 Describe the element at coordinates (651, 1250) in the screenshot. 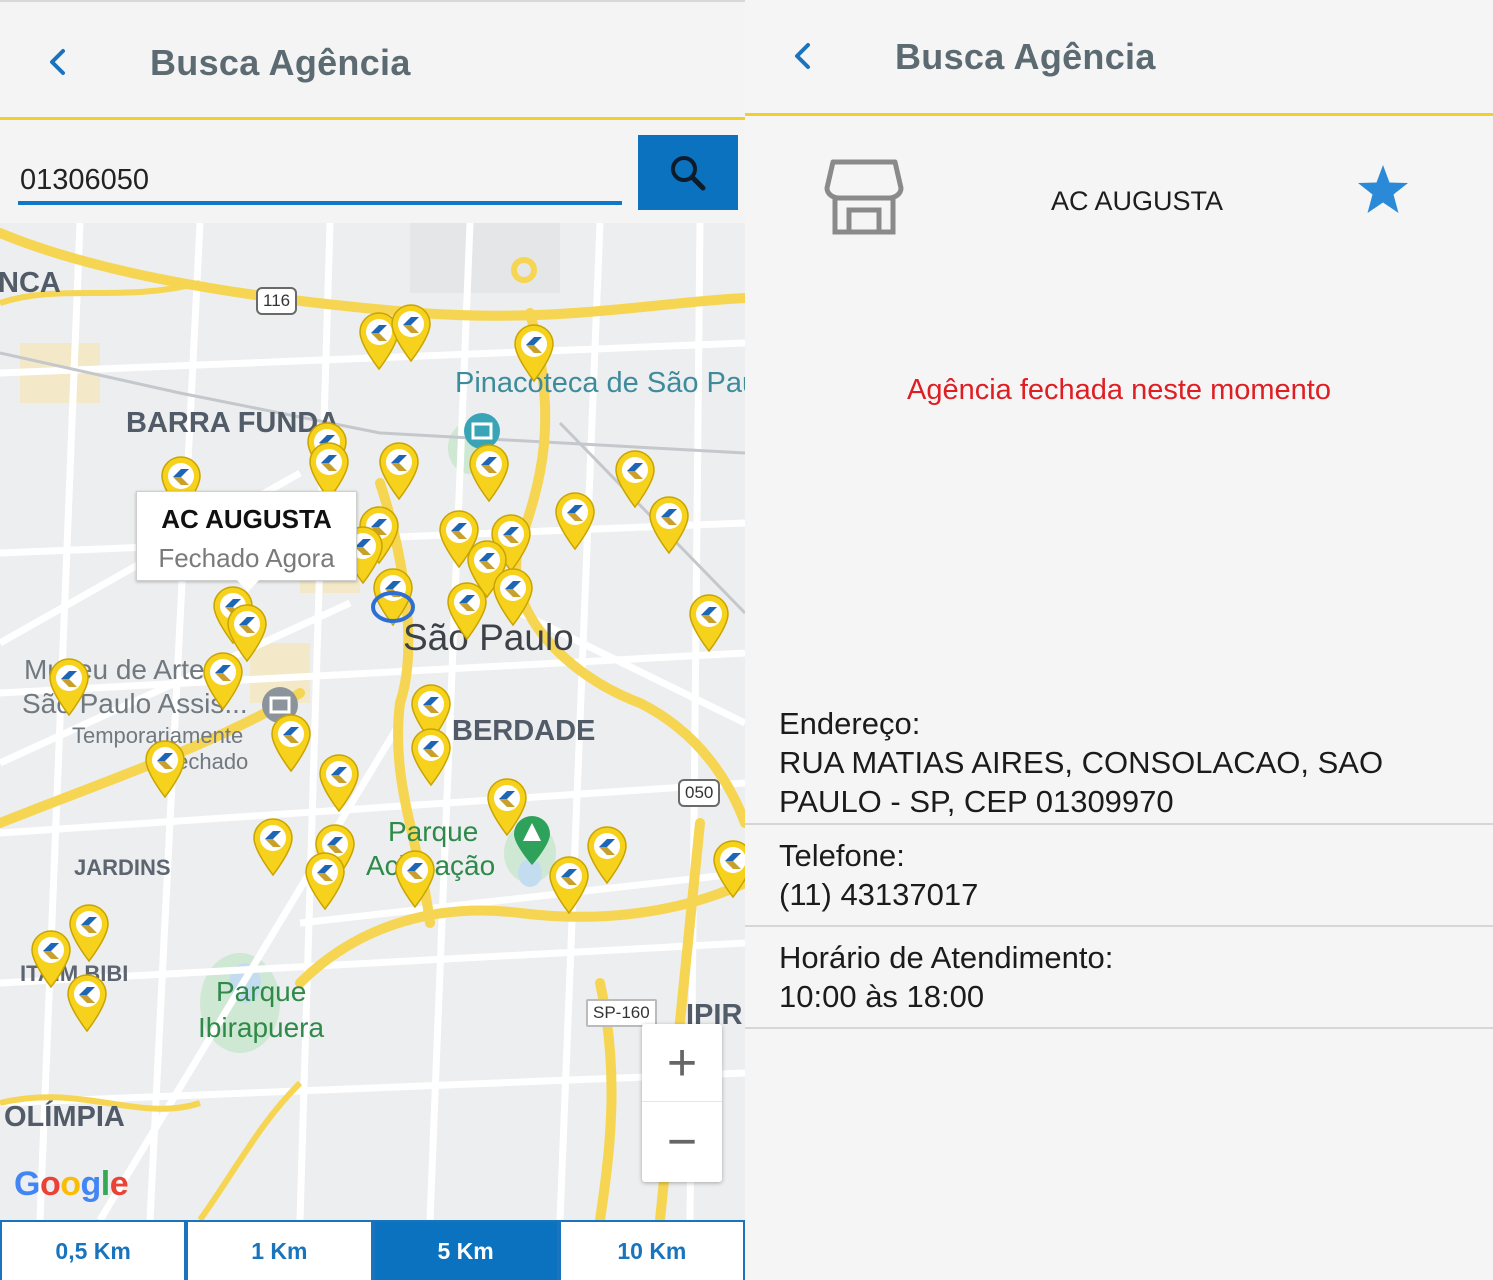

I see `tab-radius-10km: 10 Km` at that location.